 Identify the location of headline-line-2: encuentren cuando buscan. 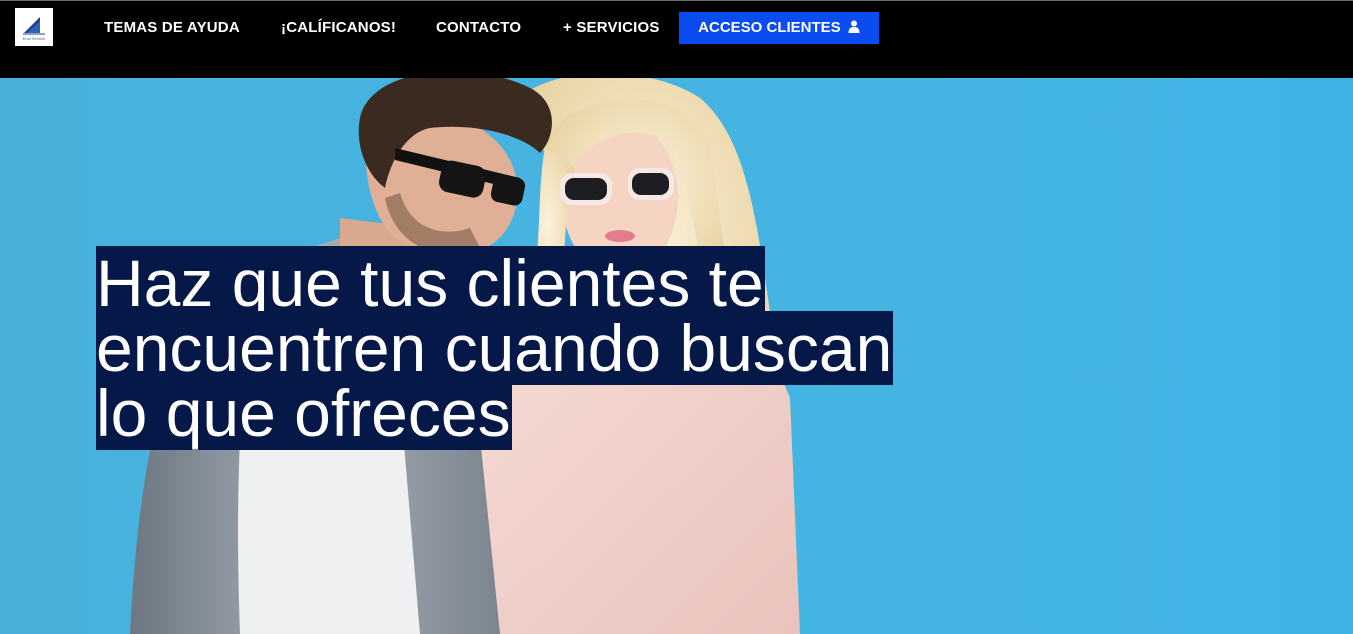
(495, 348).